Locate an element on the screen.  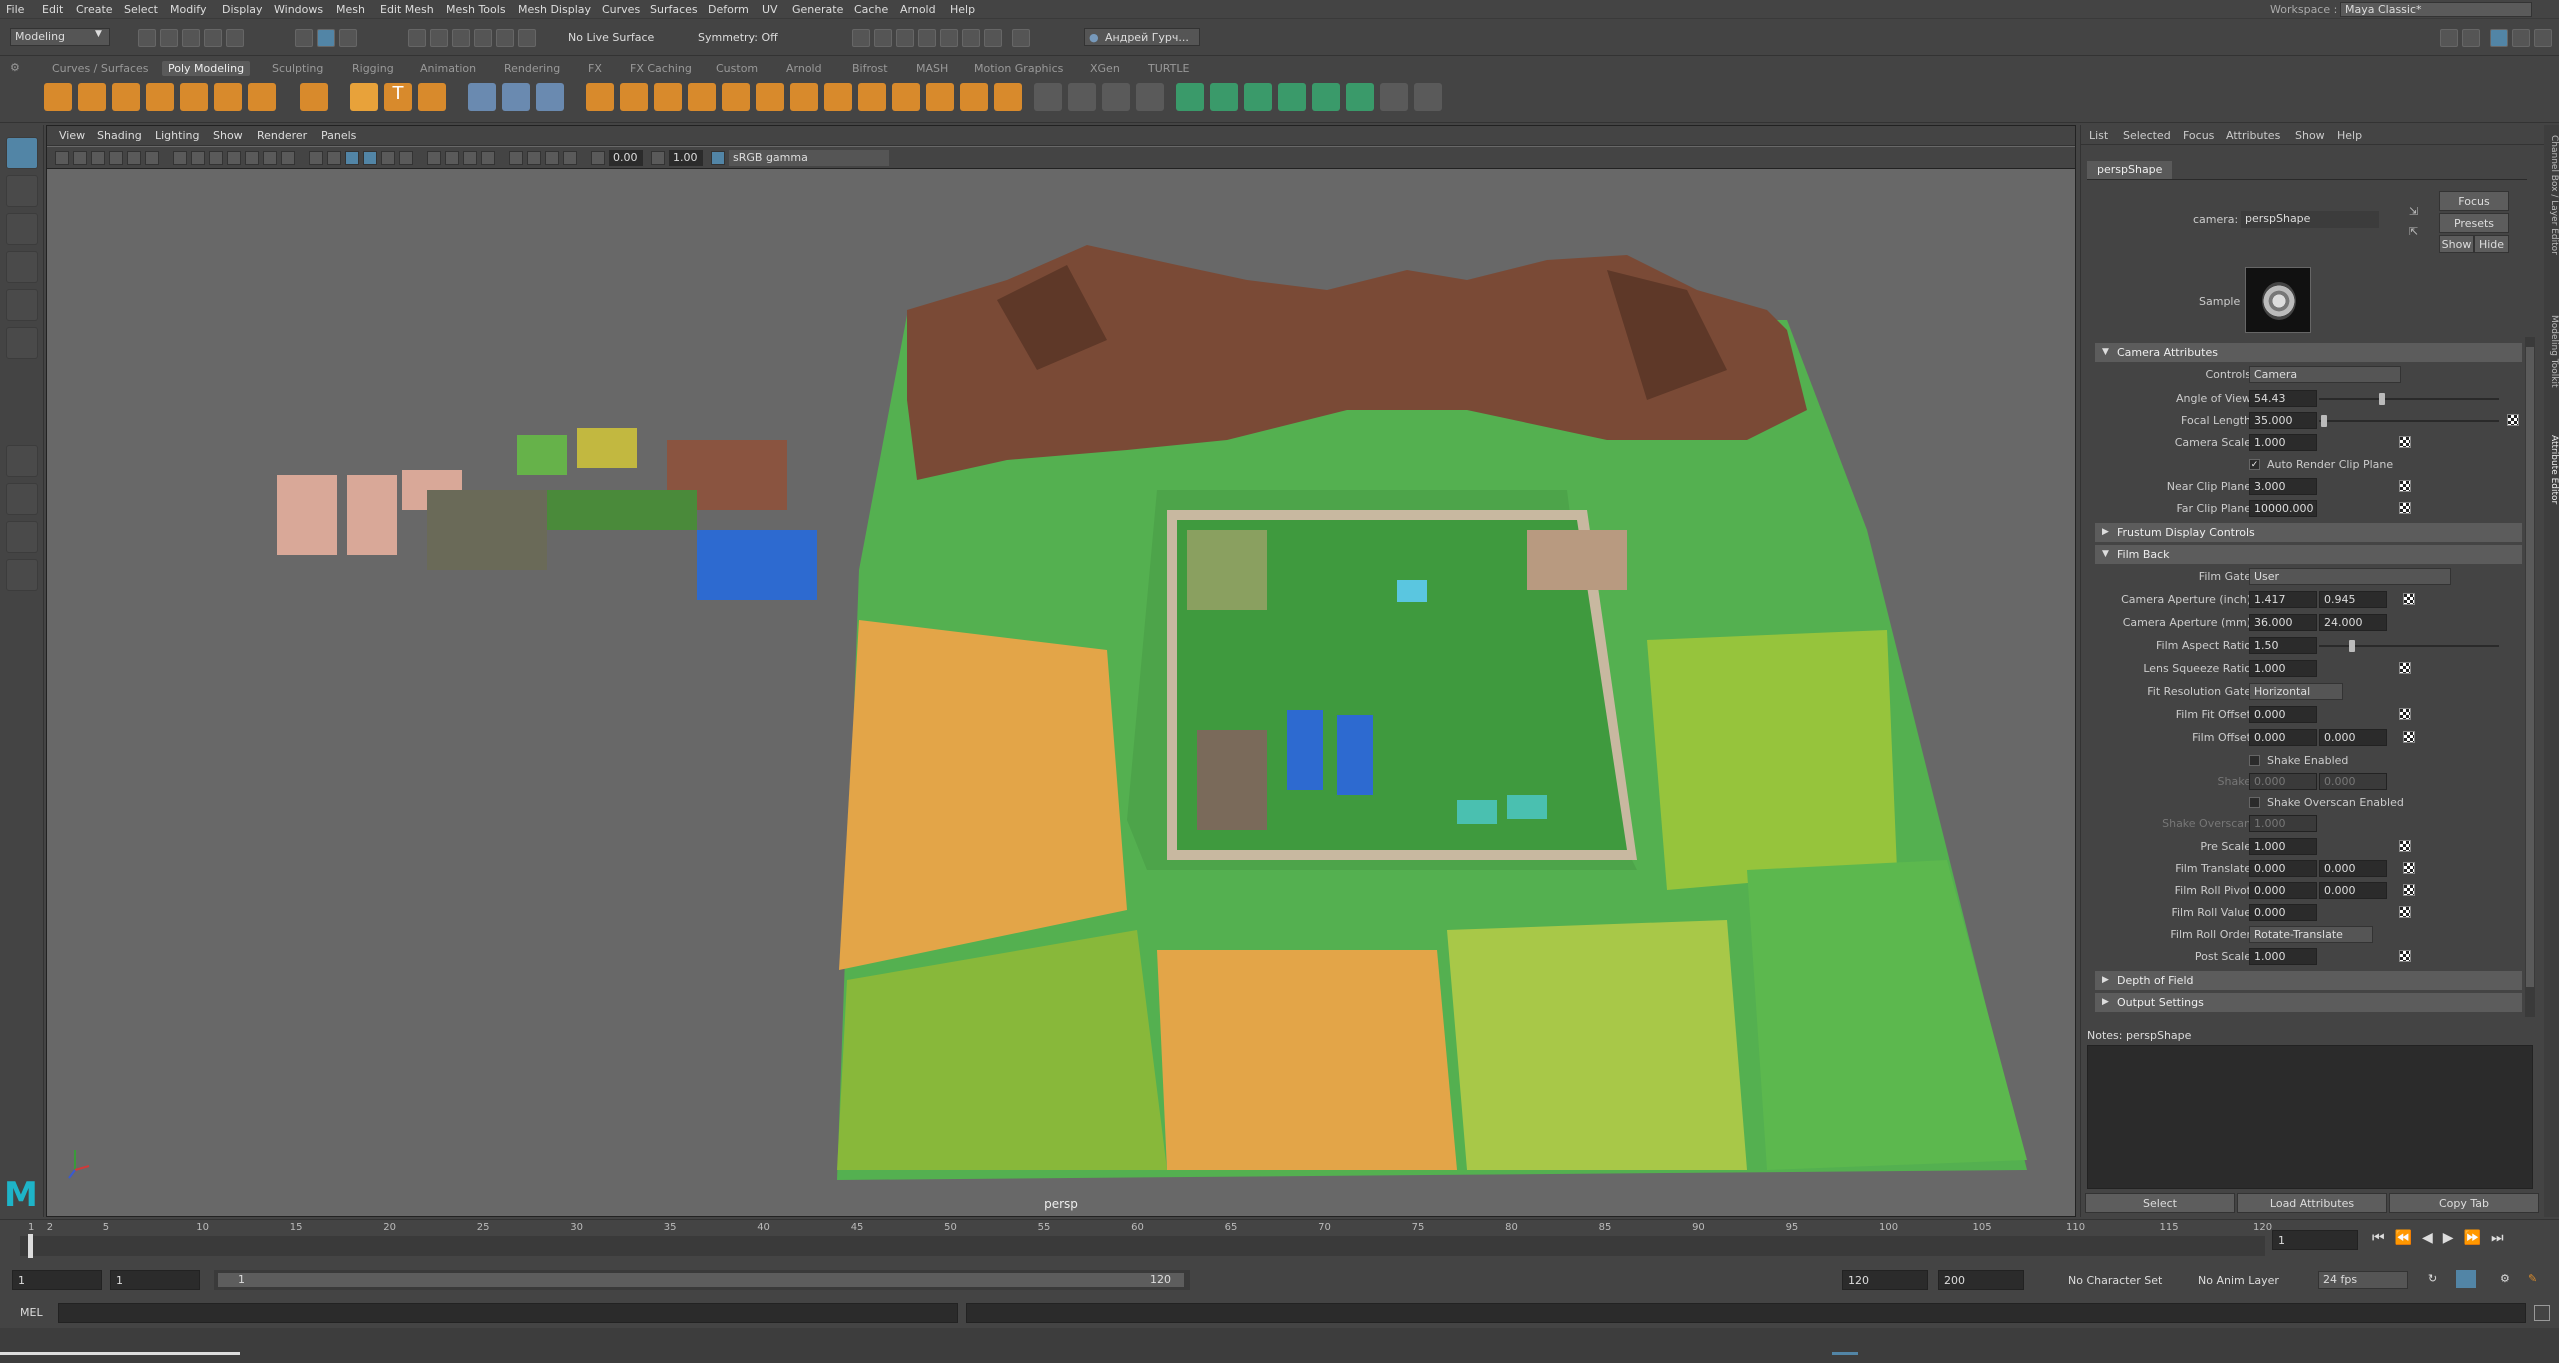
quadrangulate-icon is located at coordinates (1008, 97).